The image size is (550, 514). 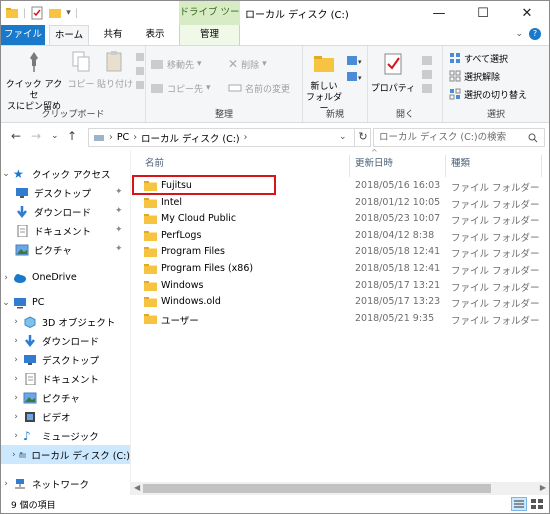 What do you see at coordinates (53, 251) in the screenshot?
I see `nav-label: ピクチャ` at bounding box center [53, 251].